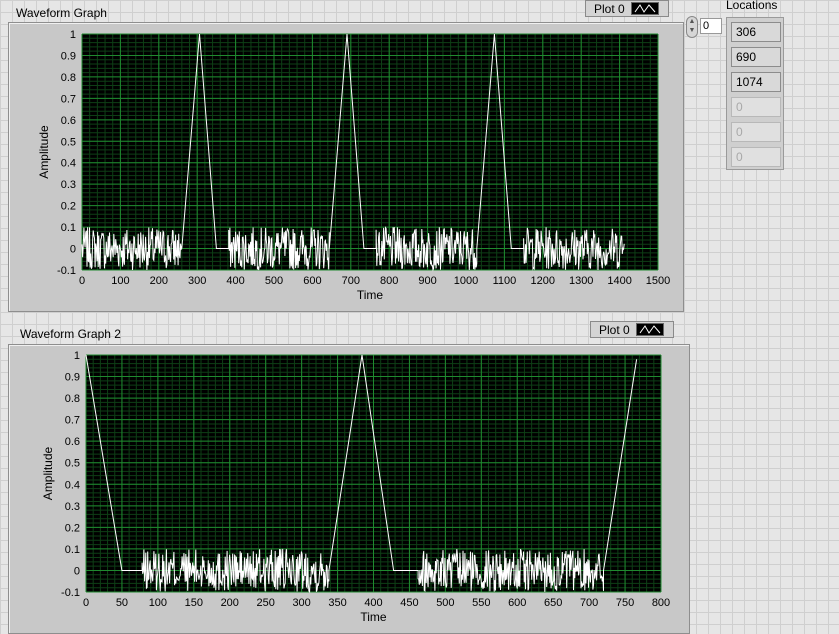  What do you see at coordinates (756, 32) in the screenshot?
I see `location-value: 306` at bounding box center [756, 32].